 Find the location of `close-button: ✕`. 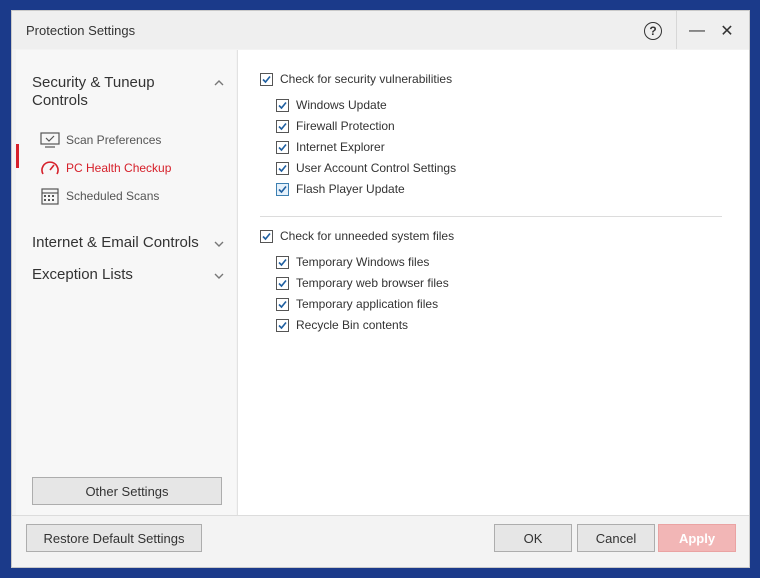

close-button: ✕ is located at coordinates (727, 31).